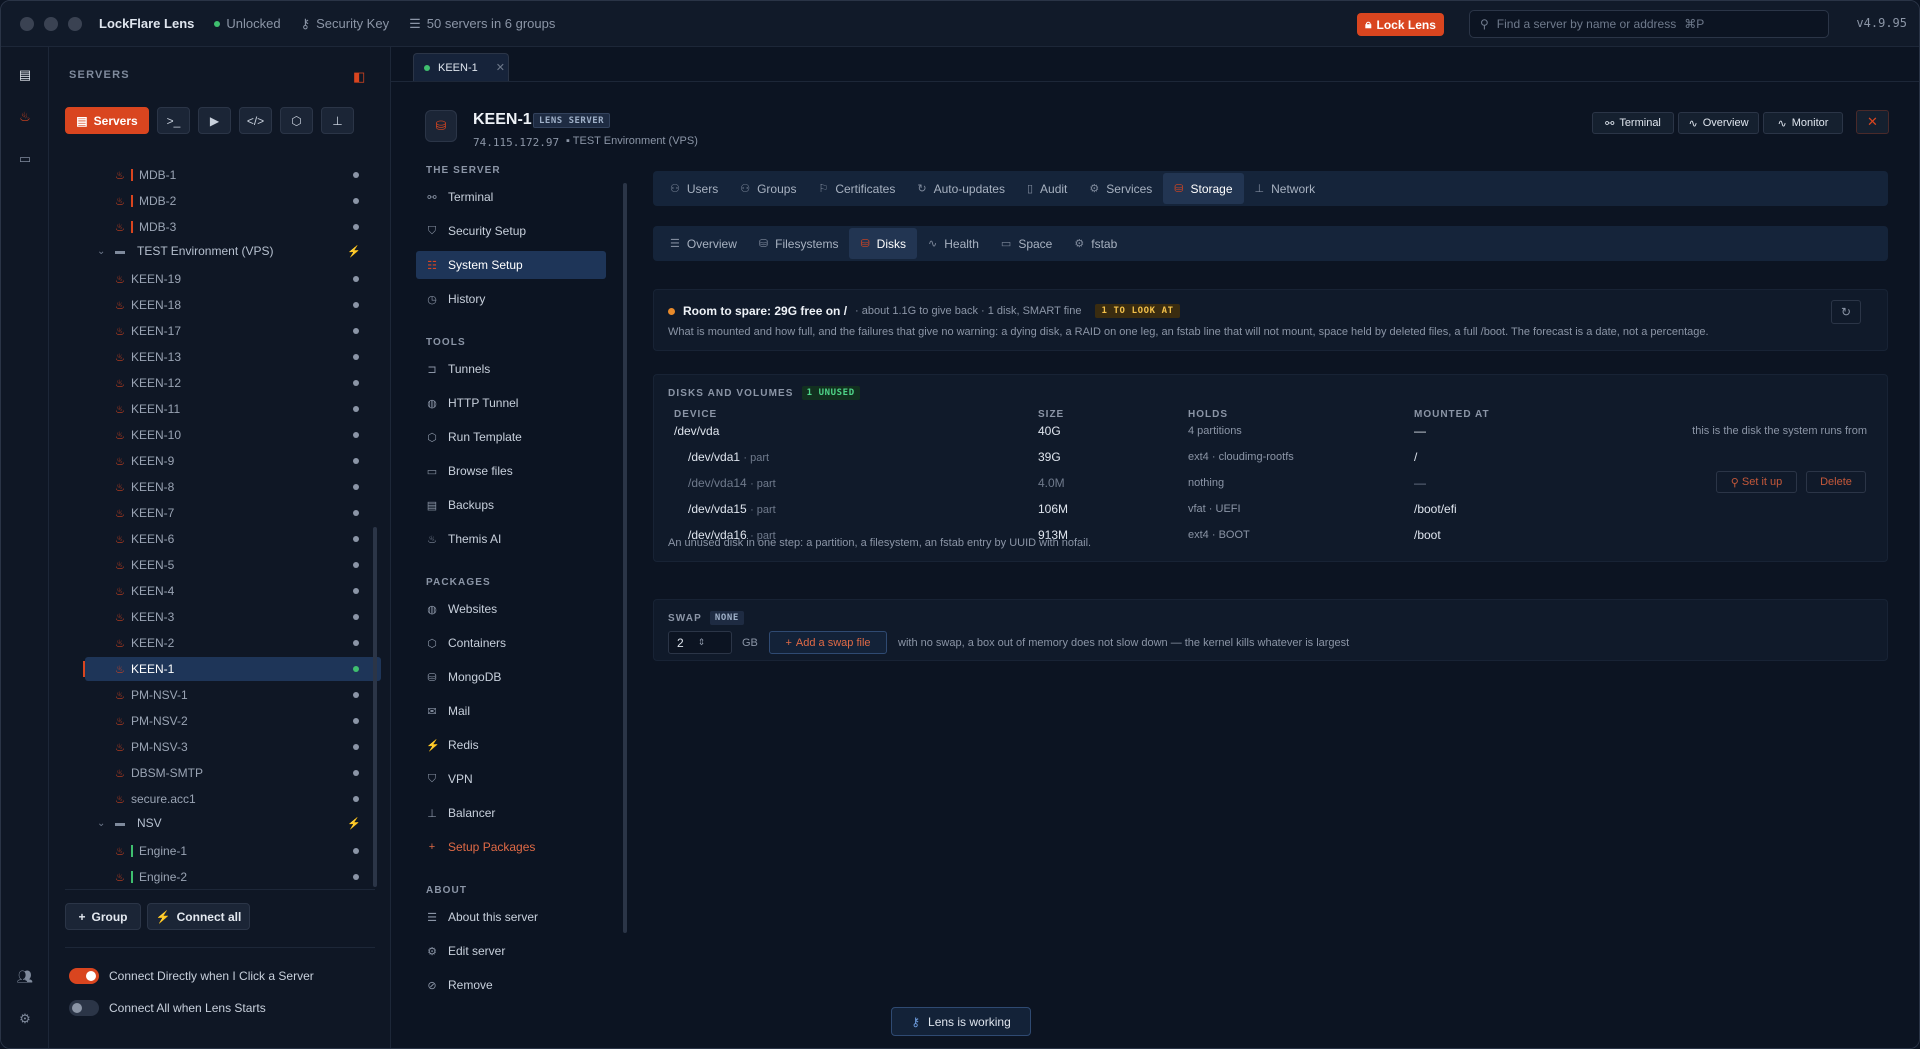 The height and width of the screenshot is (1049, 1920). I want to click on server-item: ♨ MDB-1, so click(233, 175).